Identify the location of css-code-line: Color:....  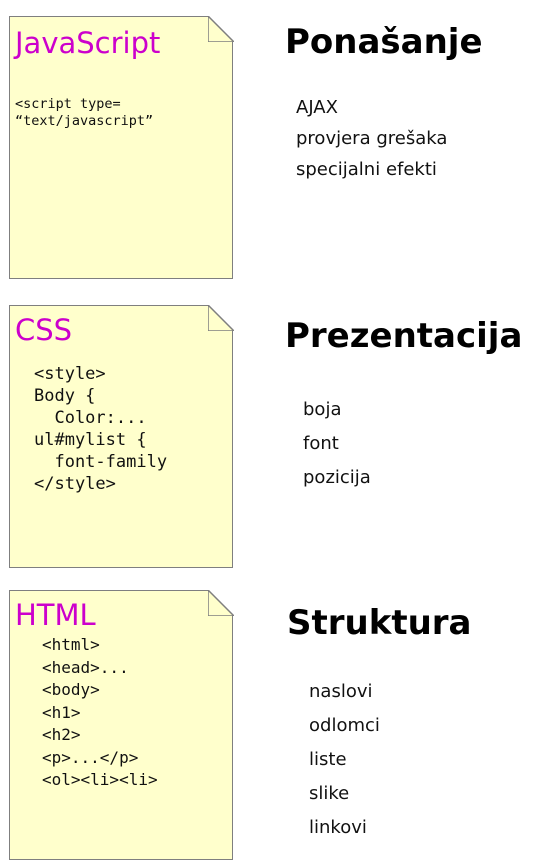
(90, 418).